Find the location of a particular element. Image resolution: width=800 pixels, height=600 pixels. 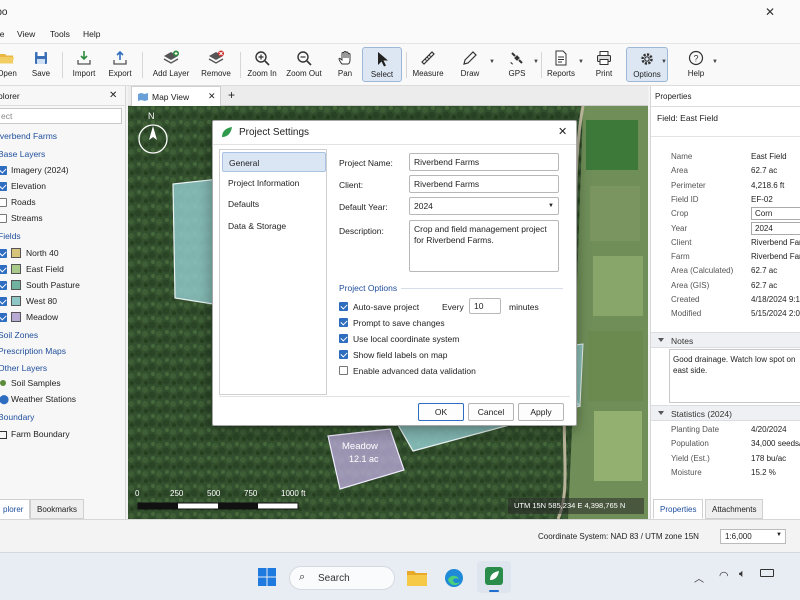

chevron-up-icon: ︿ is located at coordinates (699, 577).